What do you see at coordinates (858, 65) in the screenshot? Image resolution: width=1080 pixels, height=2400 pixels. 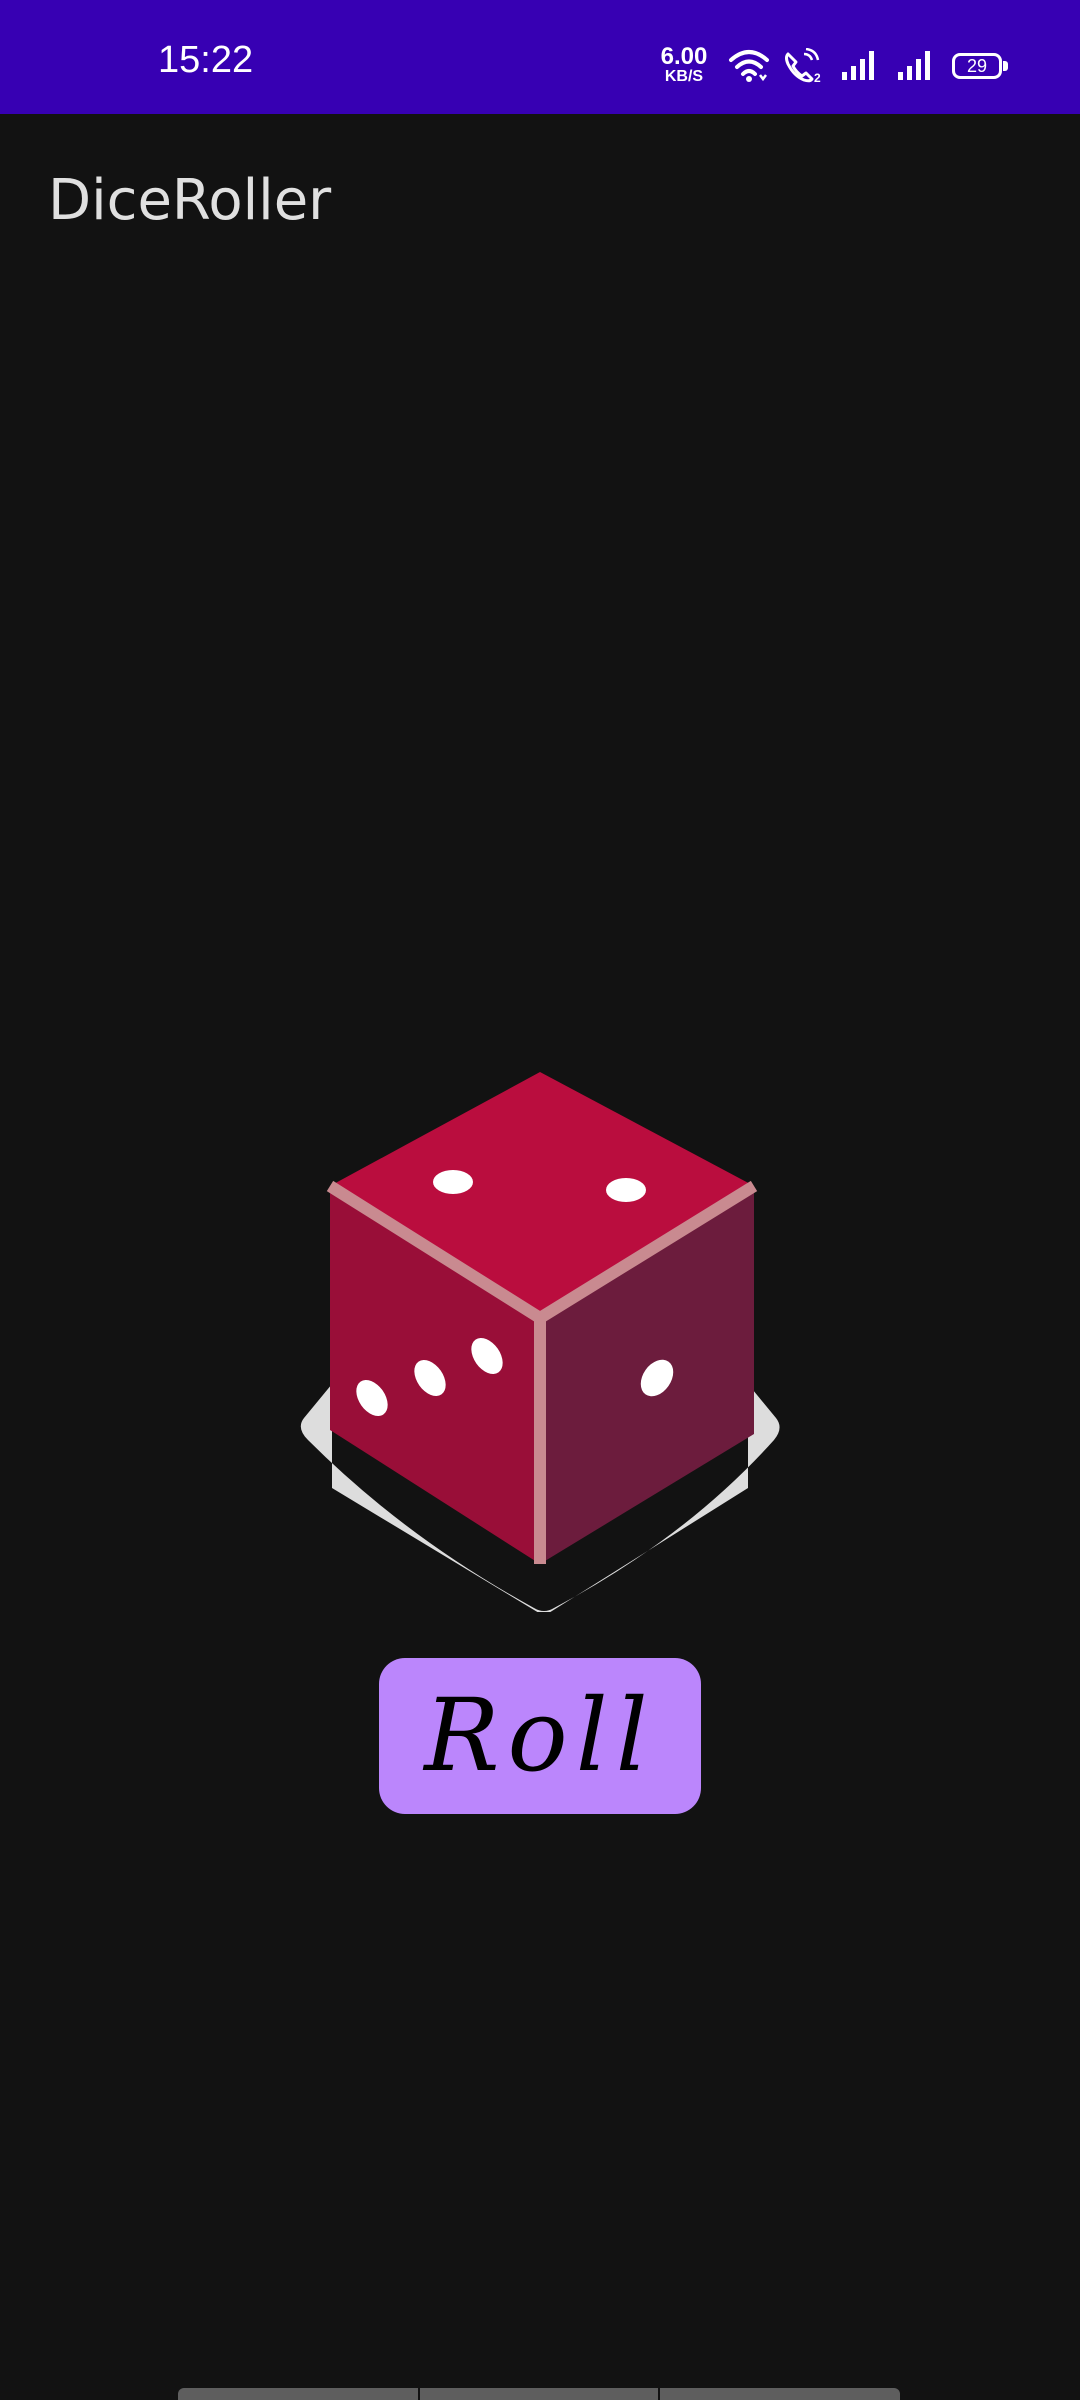 I see `signal-sim1-icon` at bounding box center [858, 65].